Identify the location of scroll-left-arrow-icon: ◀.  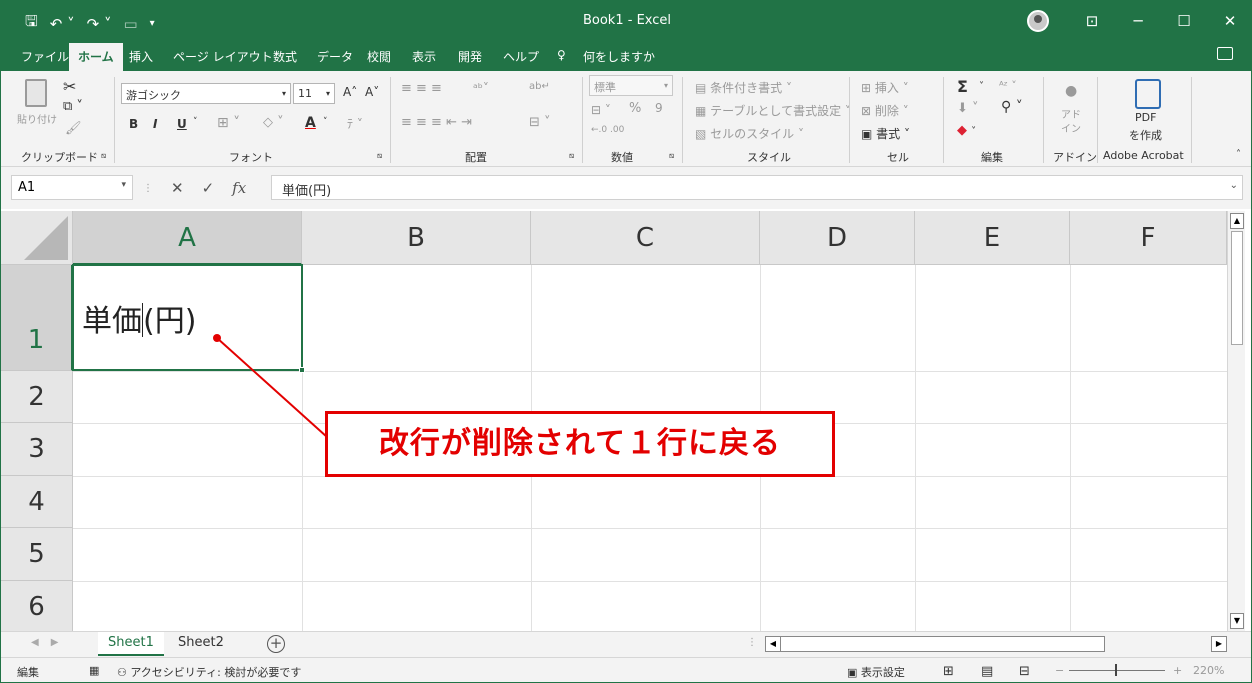
(773, 644).